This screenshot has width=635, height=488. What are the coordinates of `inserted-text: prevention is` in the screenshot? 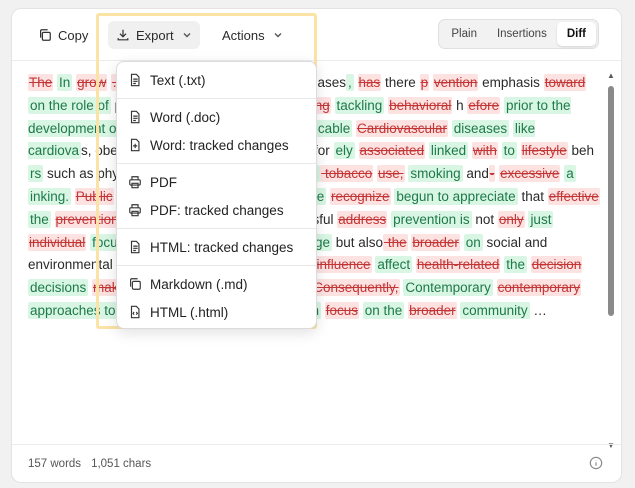 It's located at (431, 219).